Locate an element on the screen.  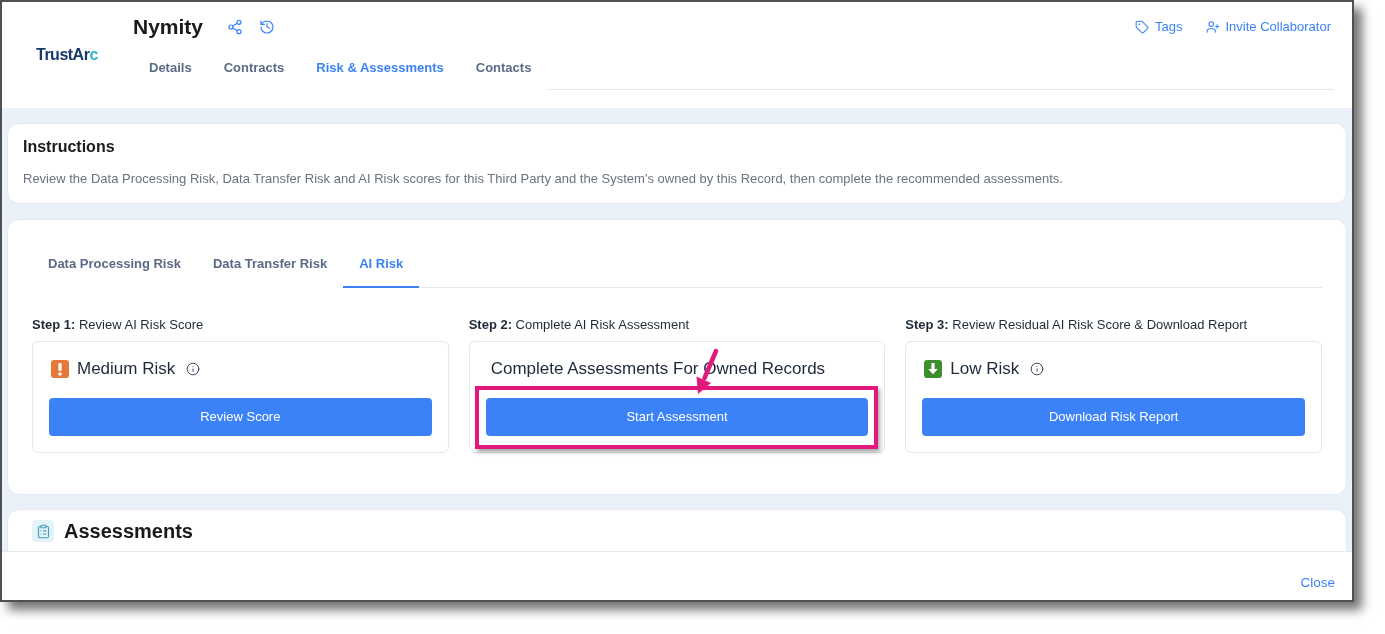
step-label: Step 3: Review Residual AI Risk Score & Download Report is located at coordinates (1077, 325).